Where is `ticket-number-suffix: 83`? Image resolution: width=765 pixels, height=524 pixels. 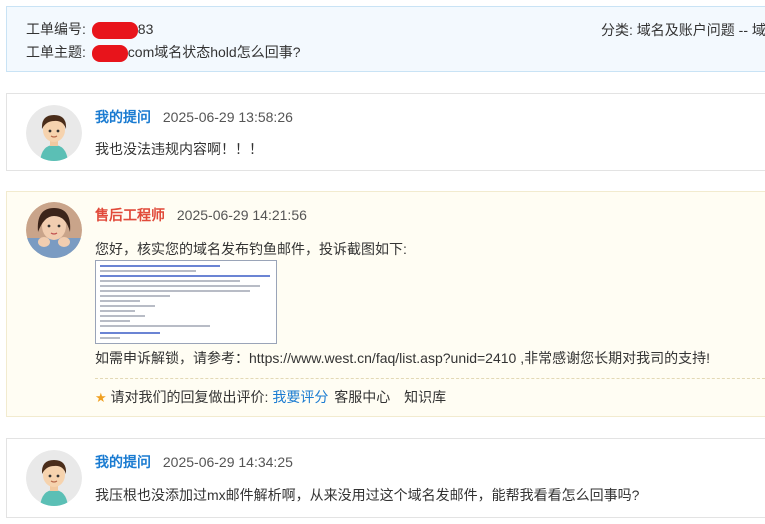 ticket-number-suffix: 83 is located at coordinates (145, 29).